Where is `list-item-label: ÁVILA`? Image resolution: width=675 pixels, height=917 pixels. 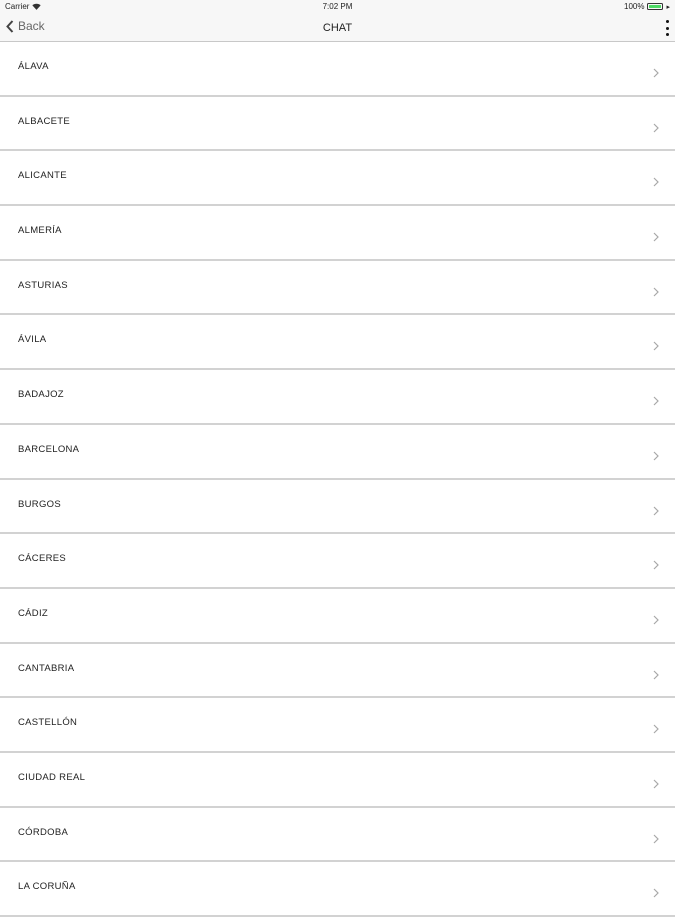
list-item-label: ÁVILA is located at coordinates (32, 340).